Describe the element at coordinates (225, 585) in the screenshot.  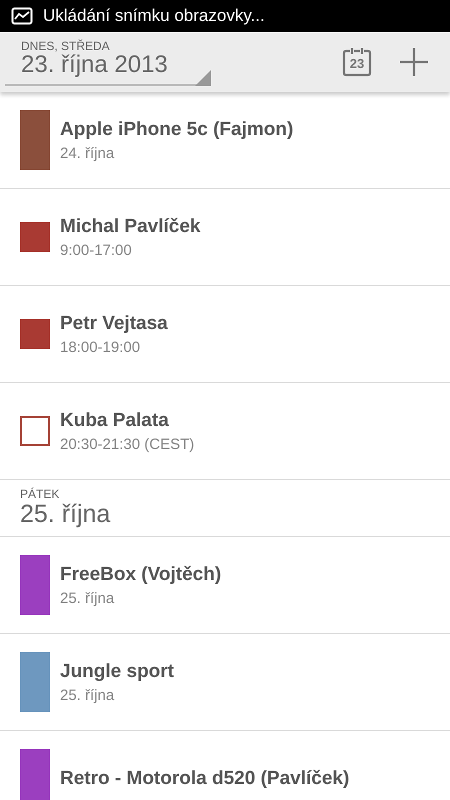
I see `event-row: FreeBox (Vojtěch) 25. října` at that location.